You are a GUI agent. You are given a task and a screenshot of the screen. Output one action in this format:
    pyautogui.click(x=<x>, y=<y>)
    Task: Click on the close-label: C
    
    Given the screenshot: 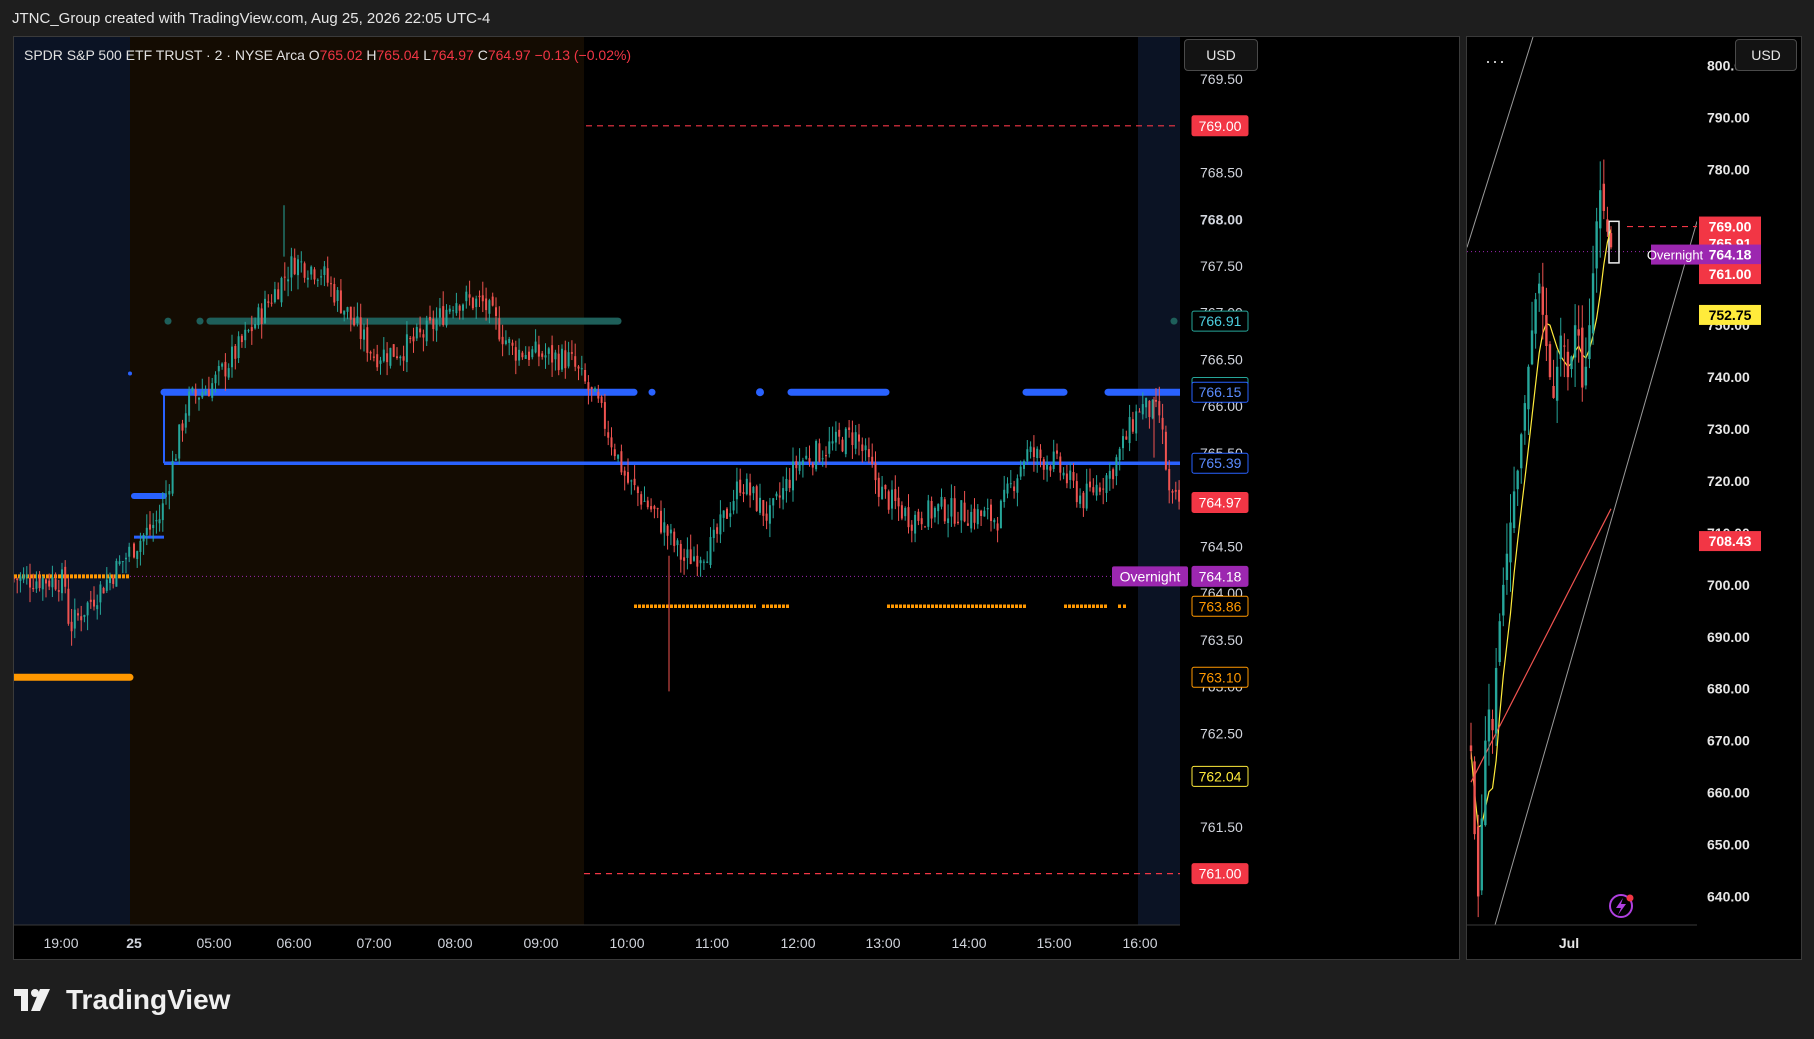 What is the action you would take?
    pyautogui.click(x=482, y=55)
    